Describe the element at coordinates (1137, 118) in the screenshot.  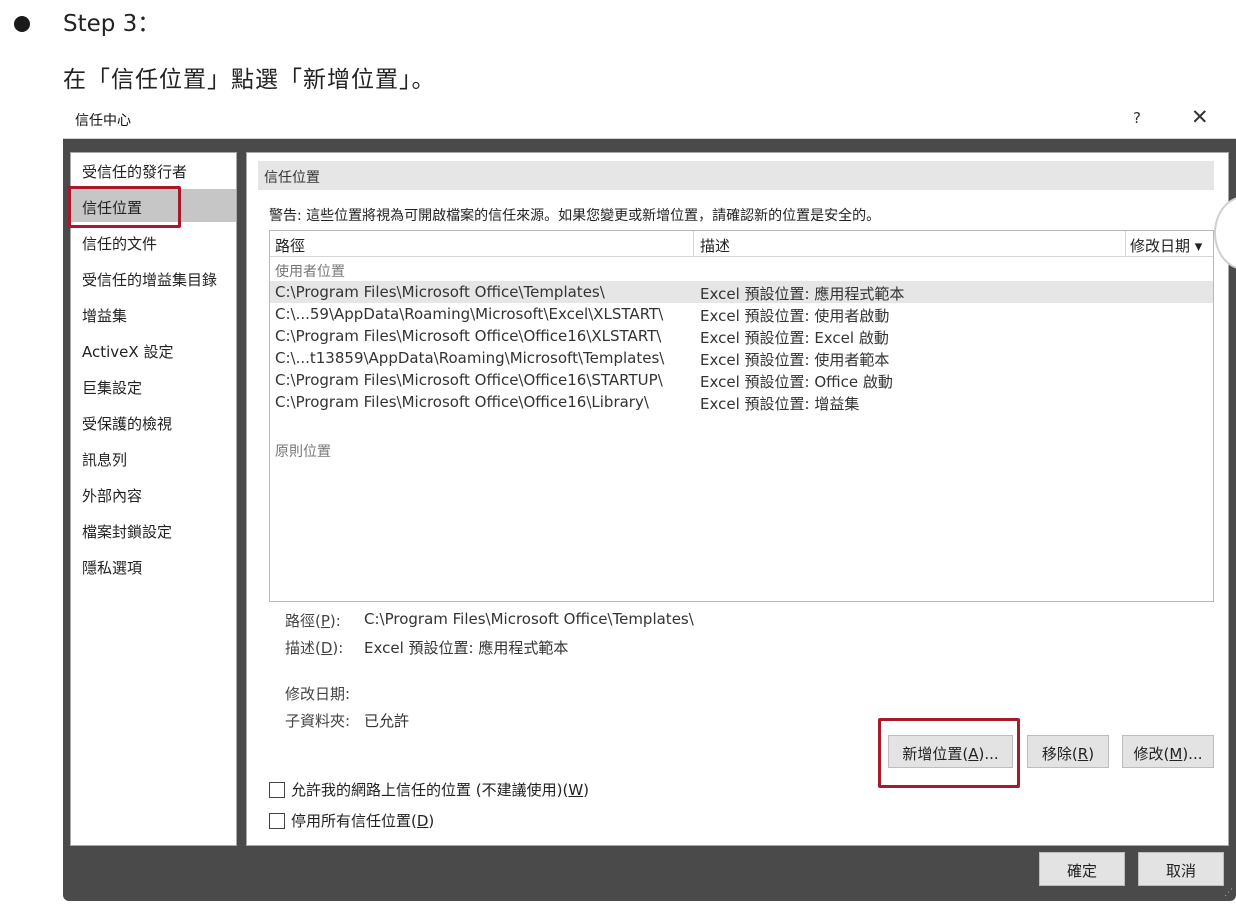
I see `help-icon: ?` at that location.